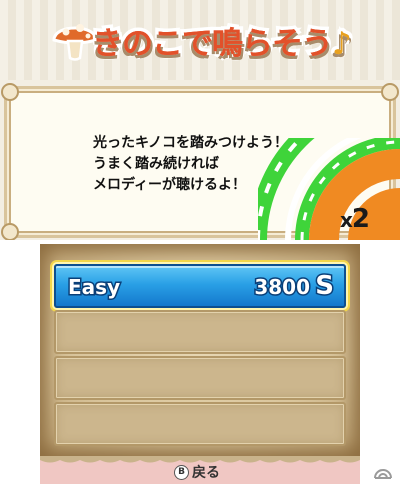  What do you see at coordinates (181, 472) in the screenshot?
I see `b-button-icon: B` at bounding box center [181, 472].